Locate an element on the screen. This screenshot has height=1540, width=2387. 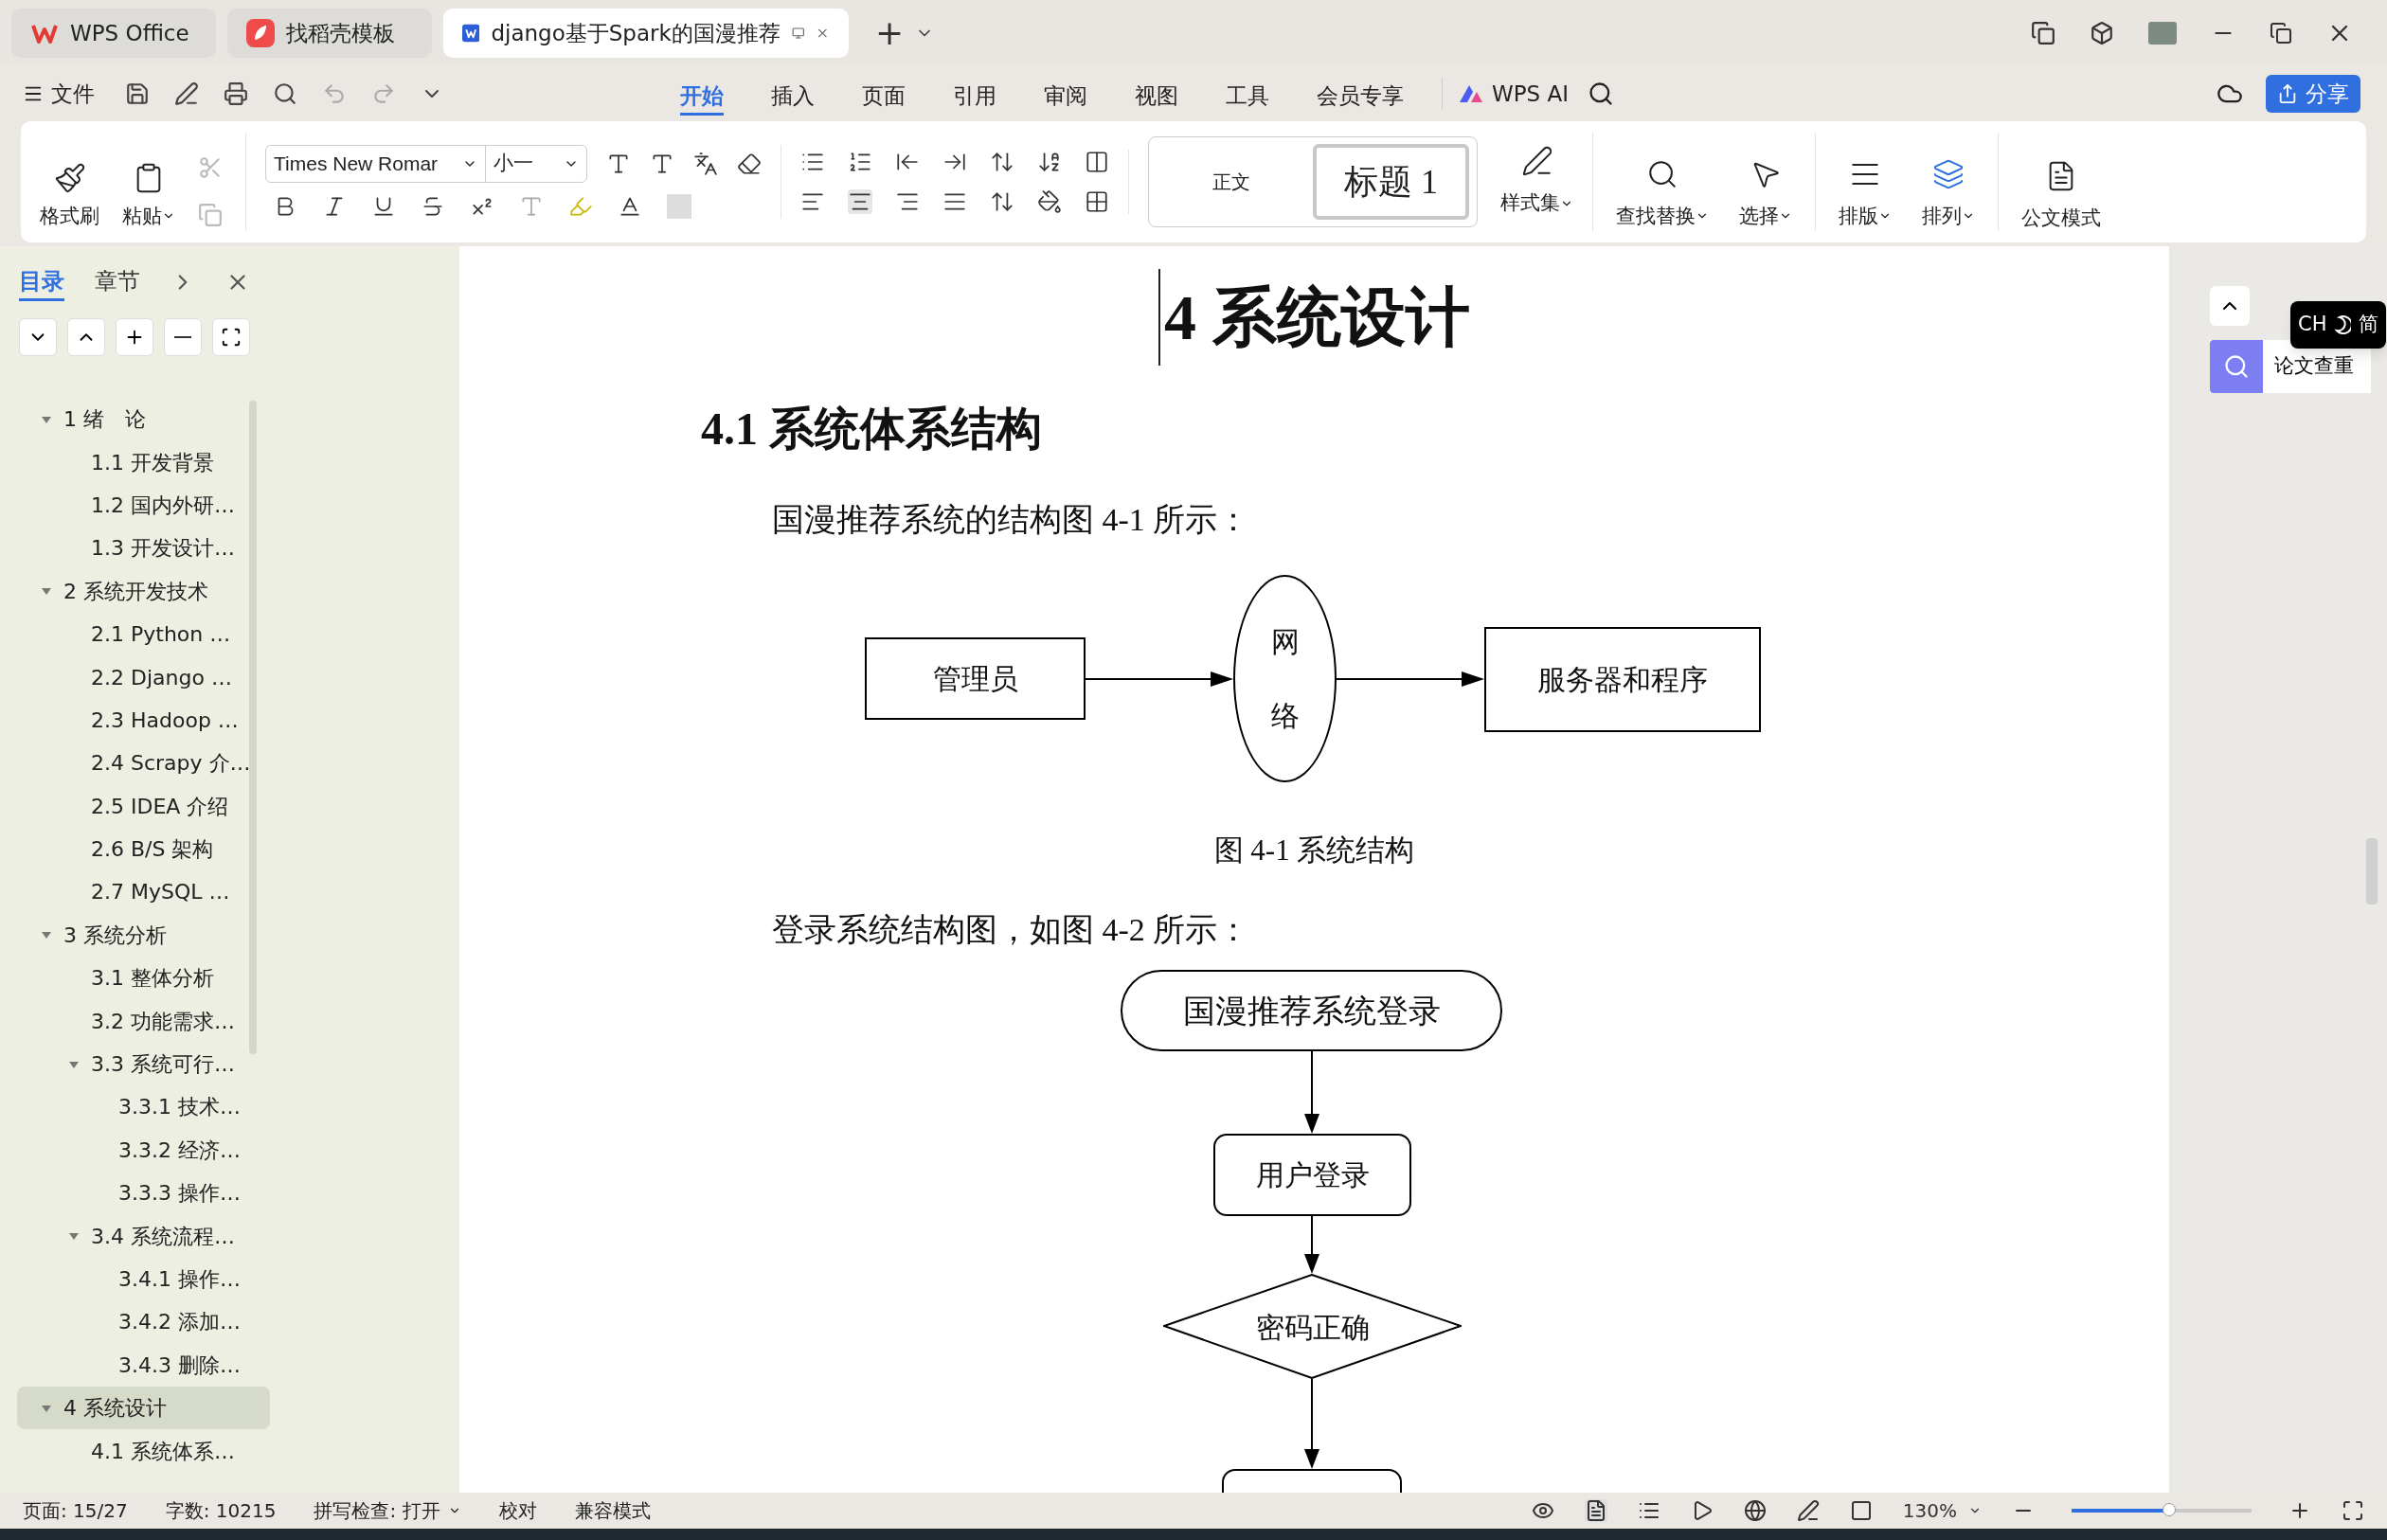
print-icon is located at coordinates (236, 93).